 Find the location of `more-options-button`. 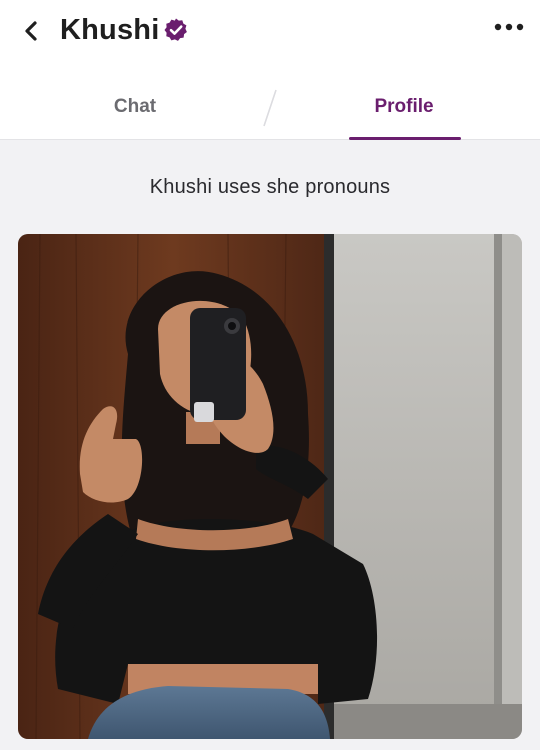

more-options-button is located at coordinates (509, 27).